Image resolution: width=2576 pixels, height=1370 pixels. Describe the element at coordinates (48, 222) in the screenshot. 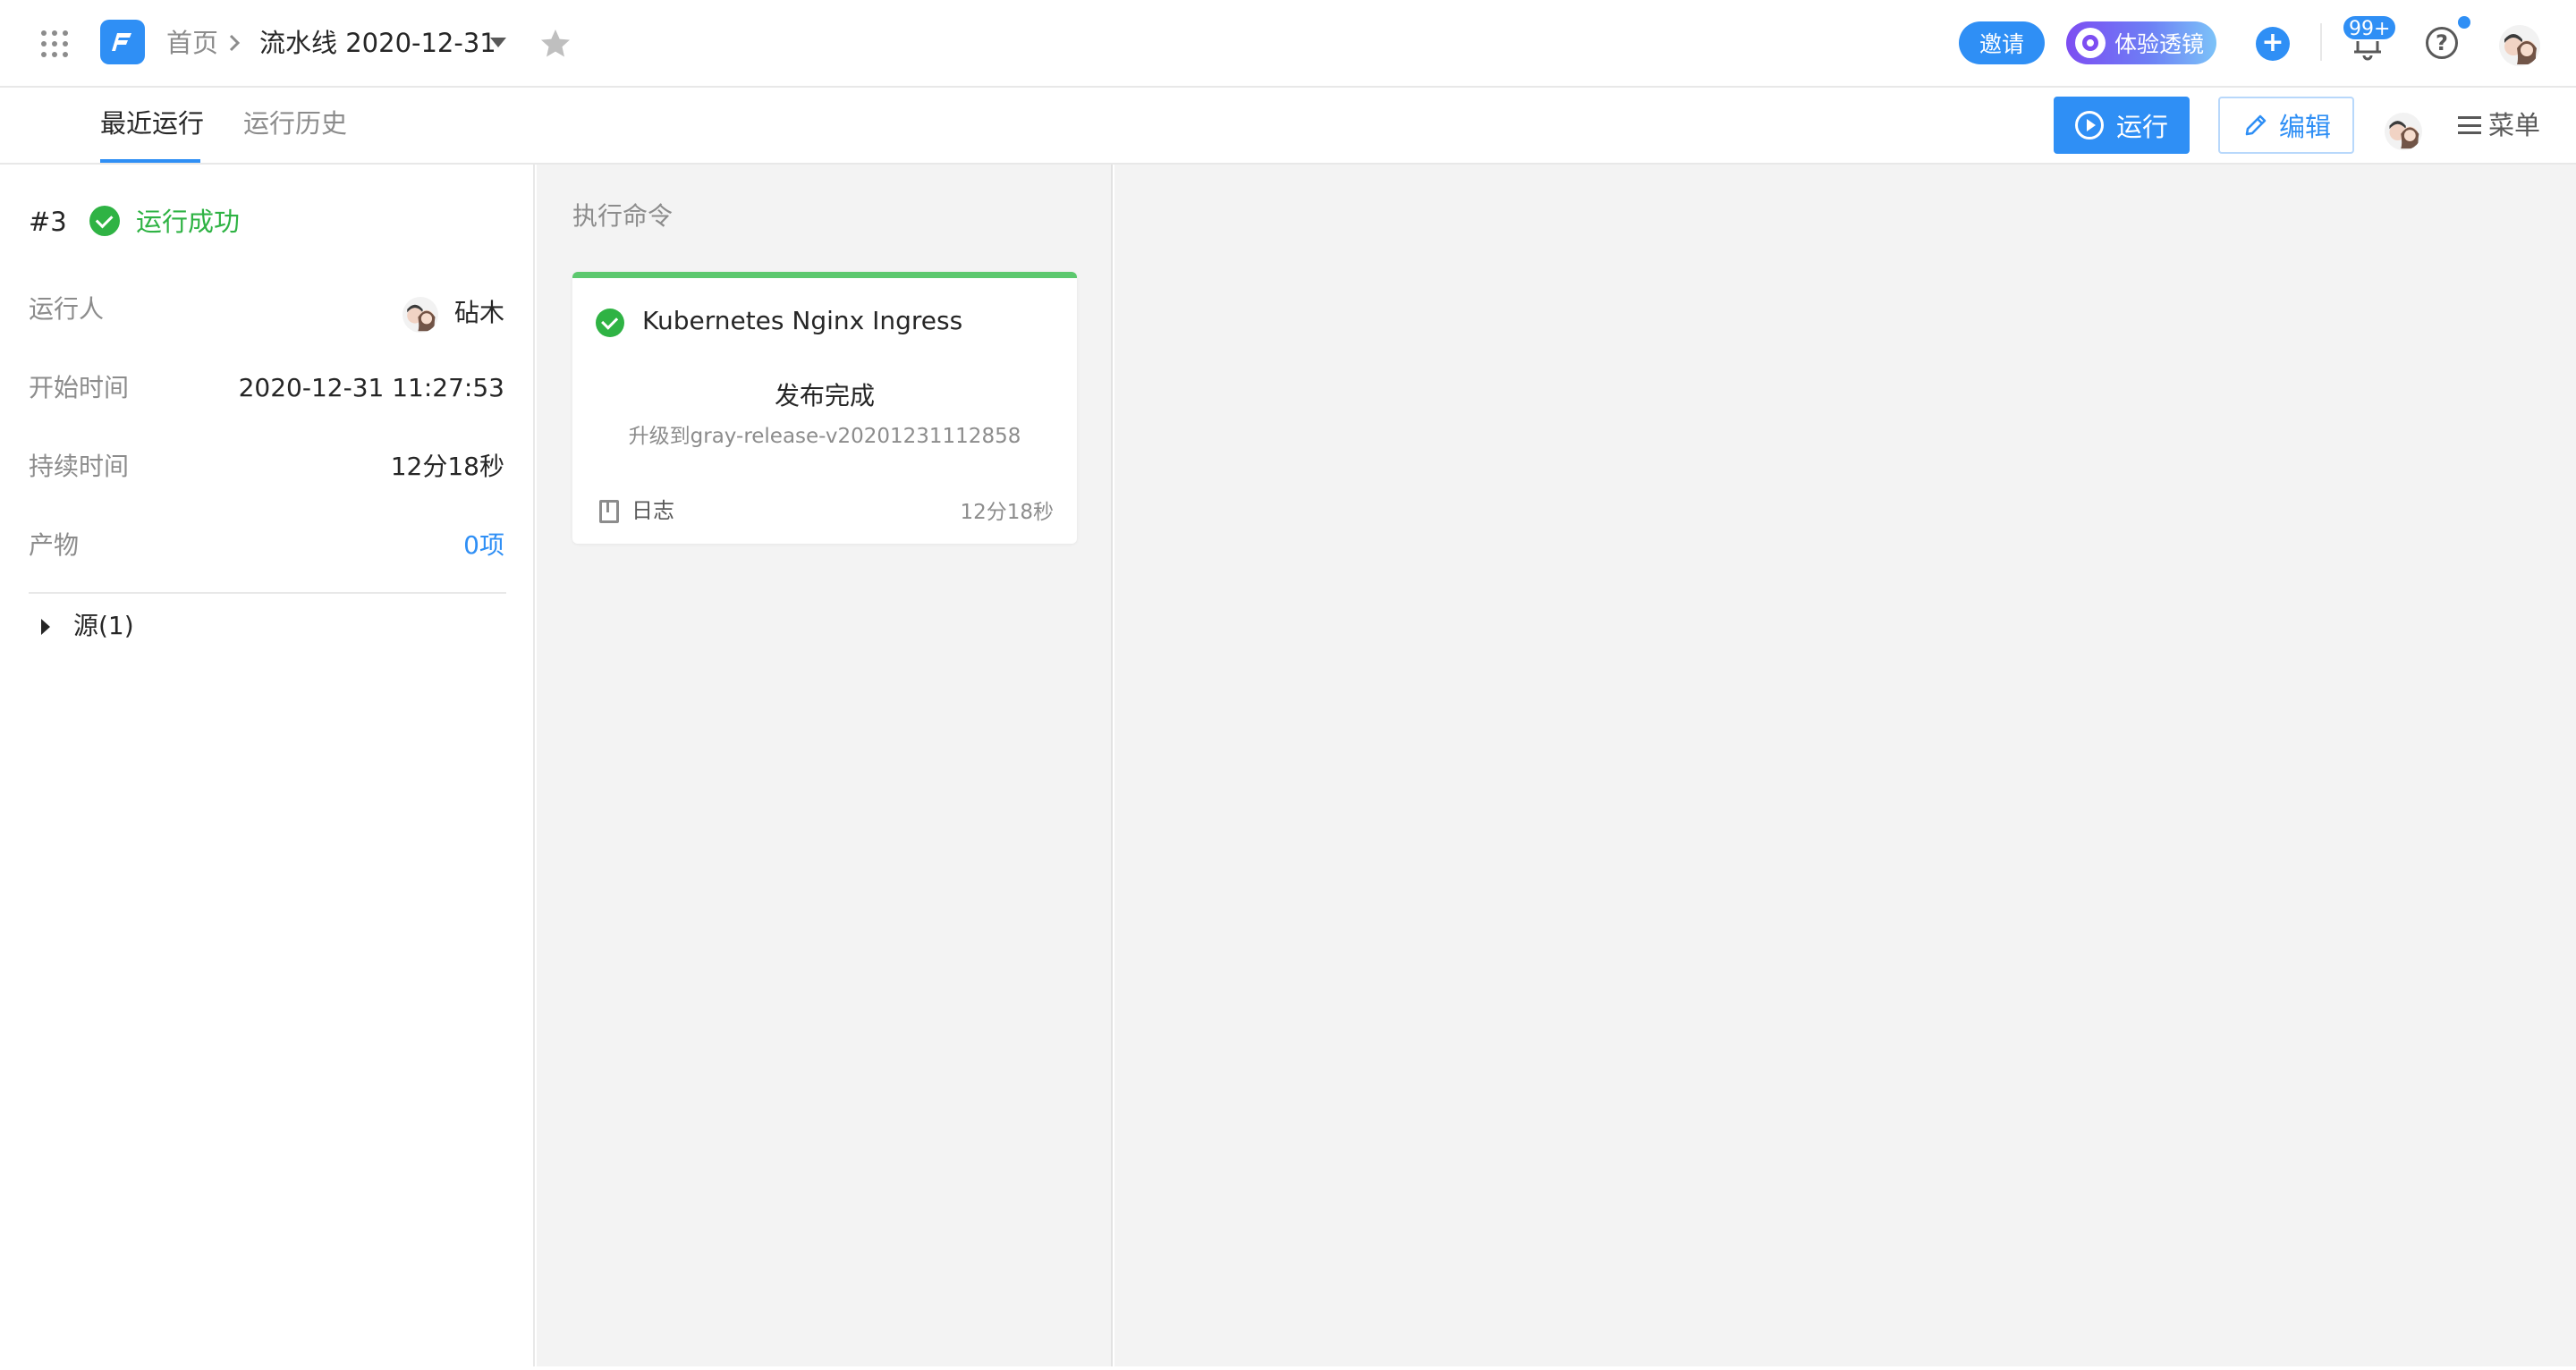

I see `run-number: #3` at that location.